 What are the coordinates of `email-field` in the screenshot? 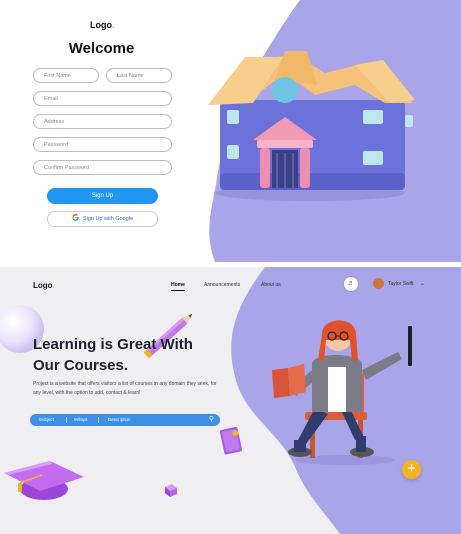 It's located at (102, 98).